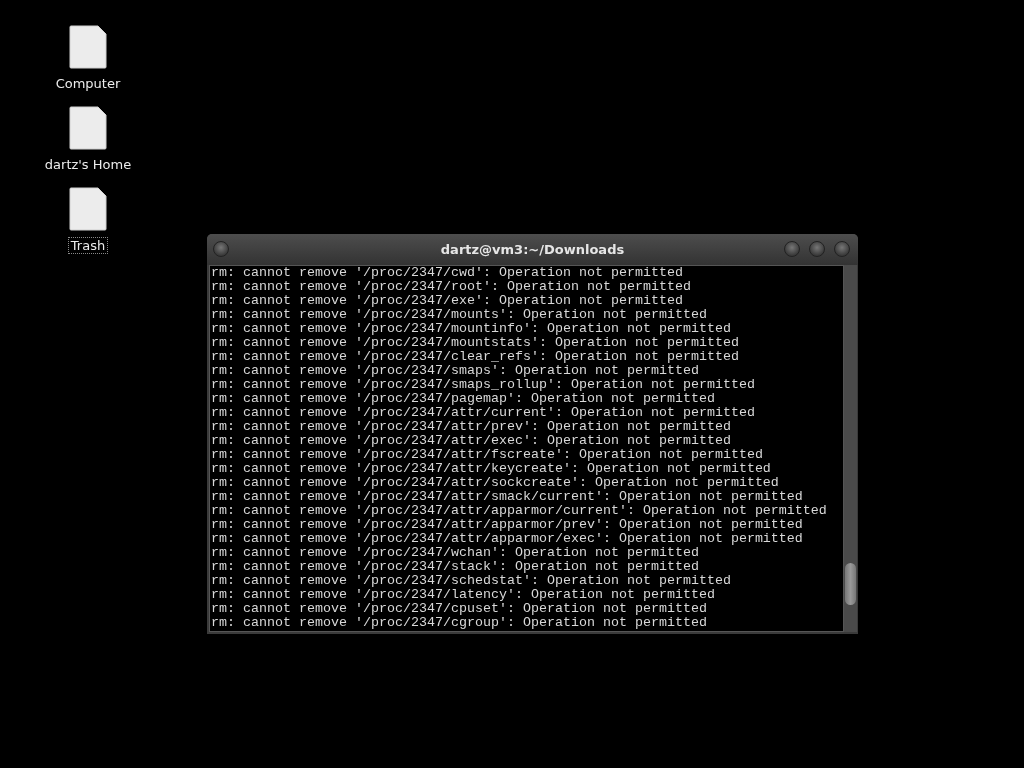  What do you see at coordinates (459, 315) in the screenshot?
I see `terminal-line: rm: cannot remove '/proc/2347/mounts': Operation not permitted` at bounding box center [459, 315].